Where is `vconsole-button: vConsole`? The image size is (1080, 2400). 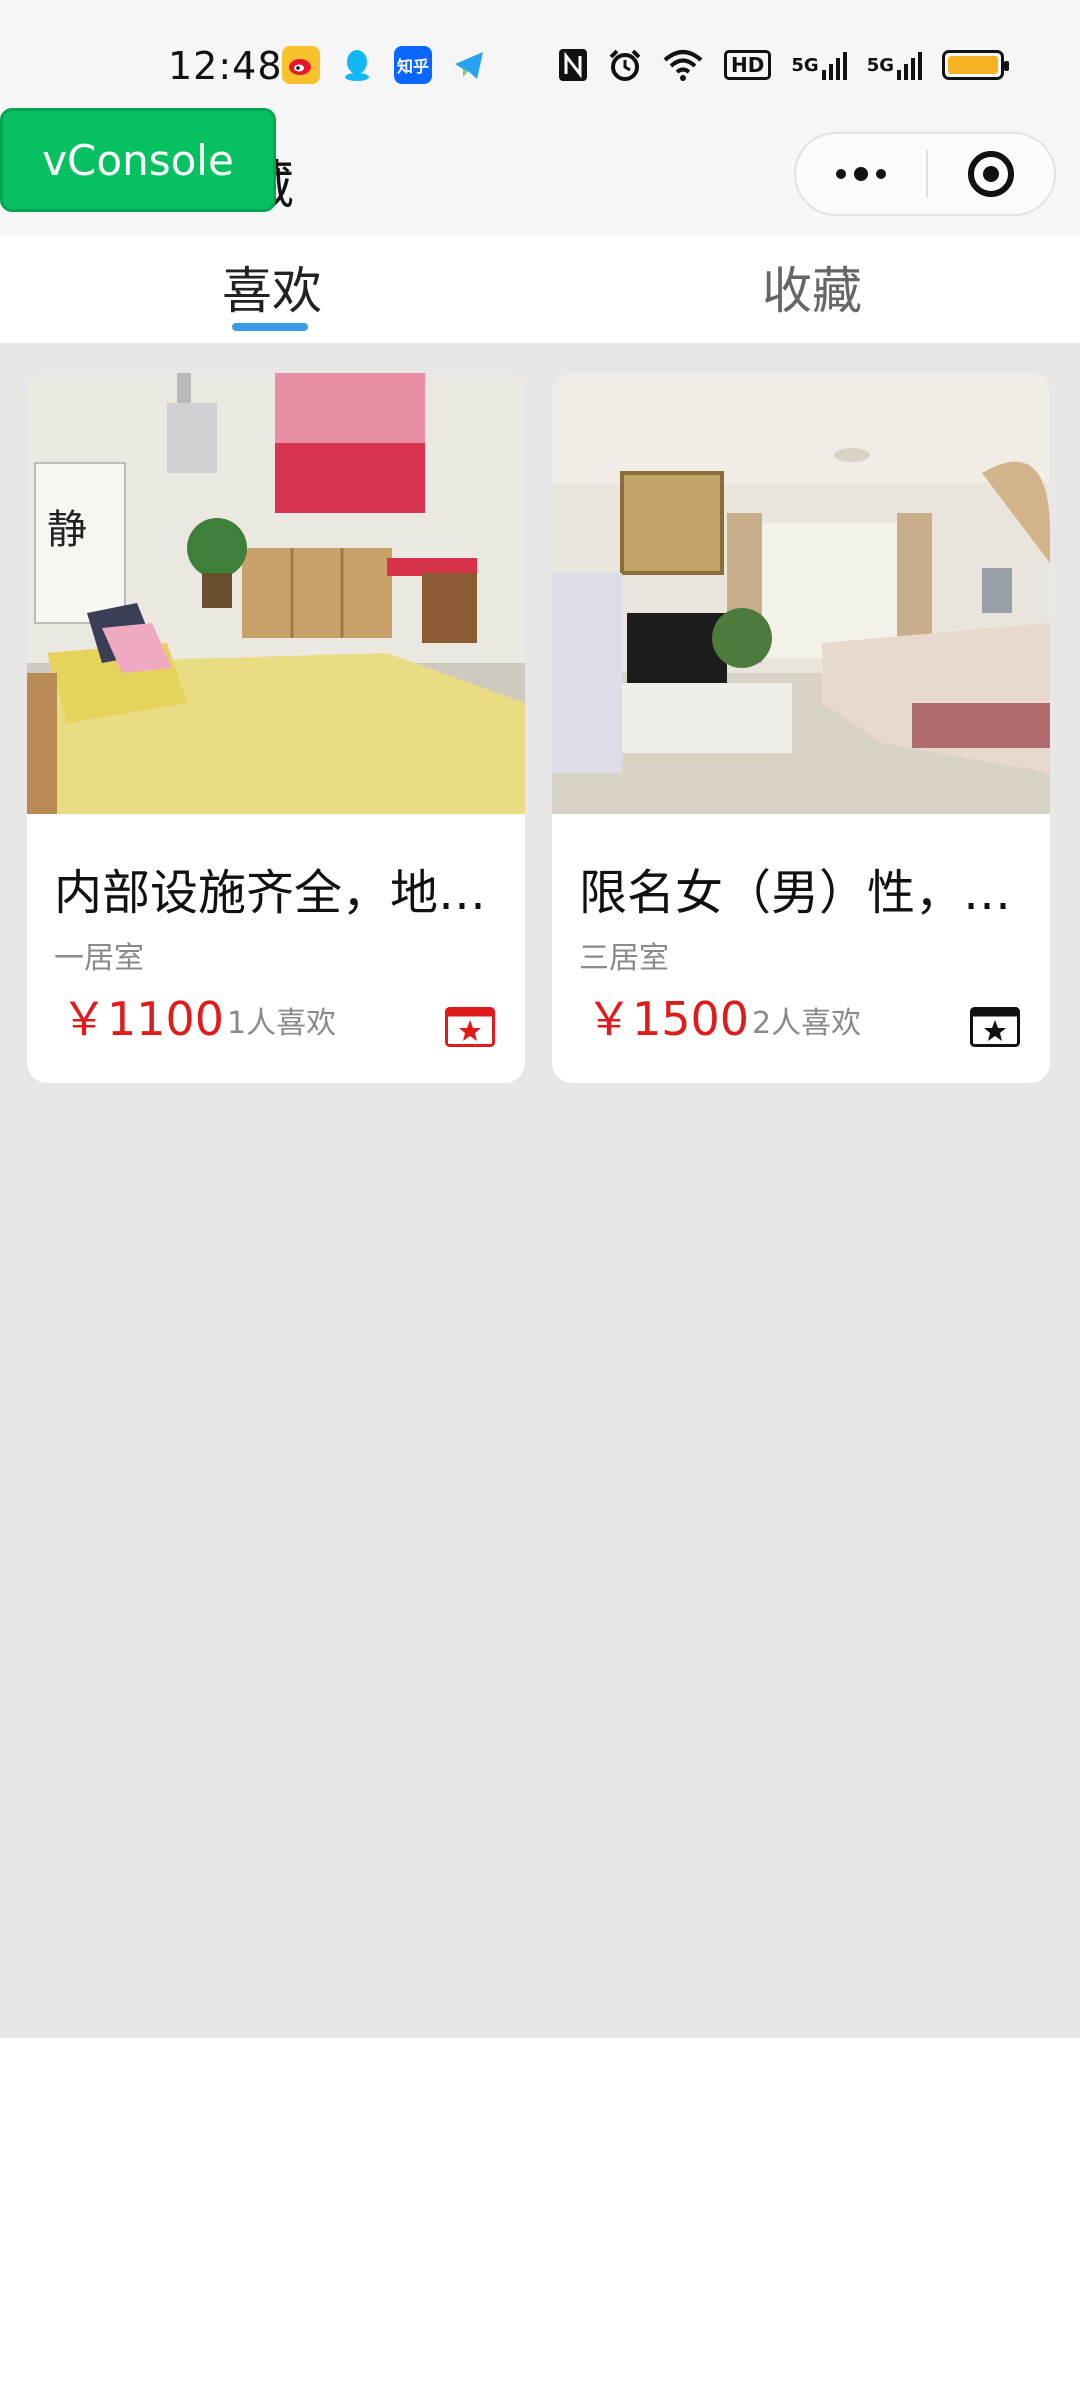
vconsole-button: vConsole is located at coordinates (138, 160).